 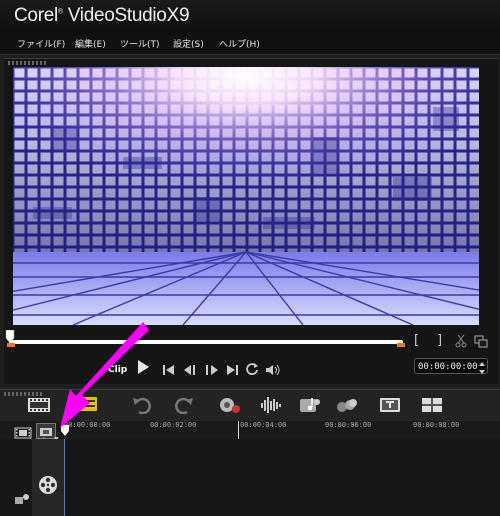 I want to click on volume-icon, so click(x=273, y=370).